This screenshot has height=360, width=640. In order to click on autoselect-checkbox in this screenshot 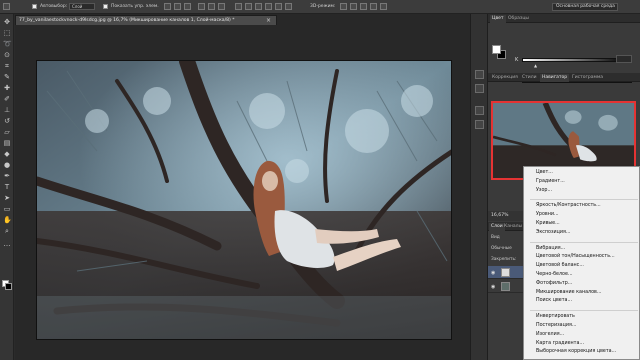, I will do `click(34, 6)`.